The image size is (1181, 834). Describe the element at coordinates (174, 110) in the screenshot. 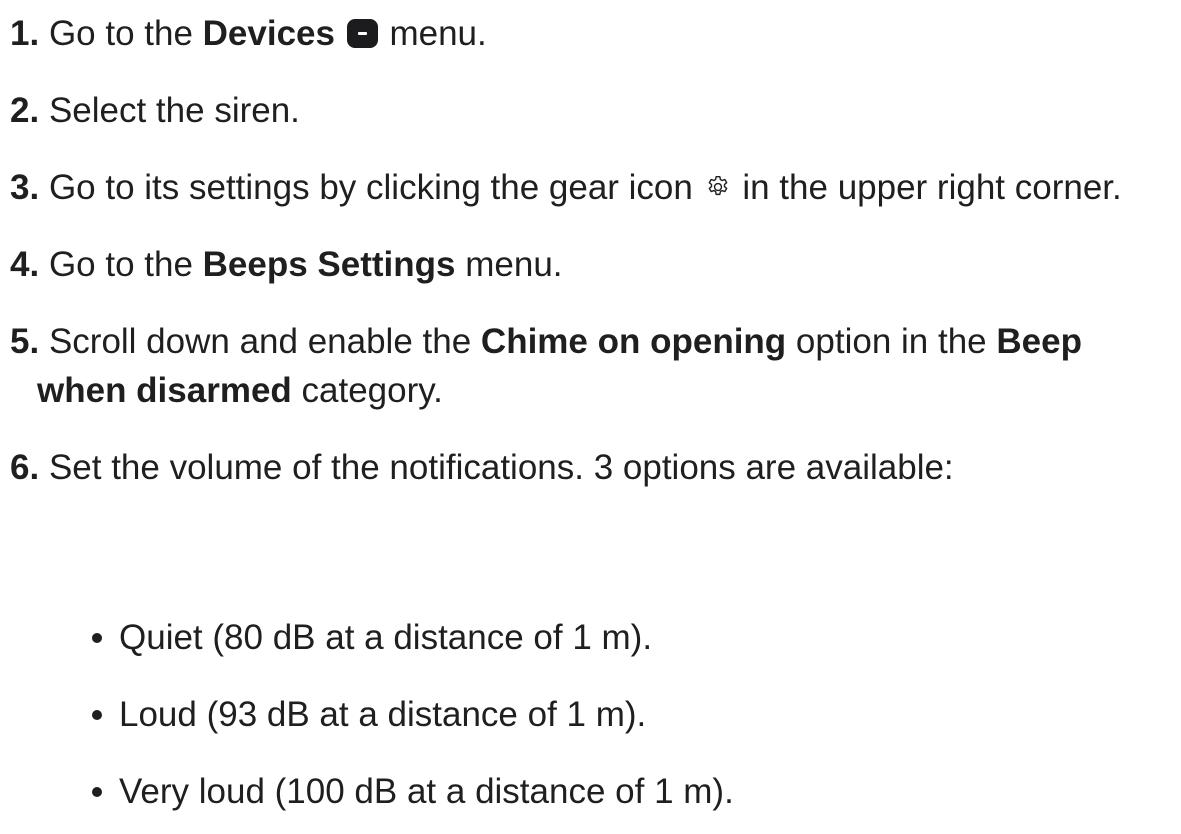

I see `step-text: Select the siren.` at that location.